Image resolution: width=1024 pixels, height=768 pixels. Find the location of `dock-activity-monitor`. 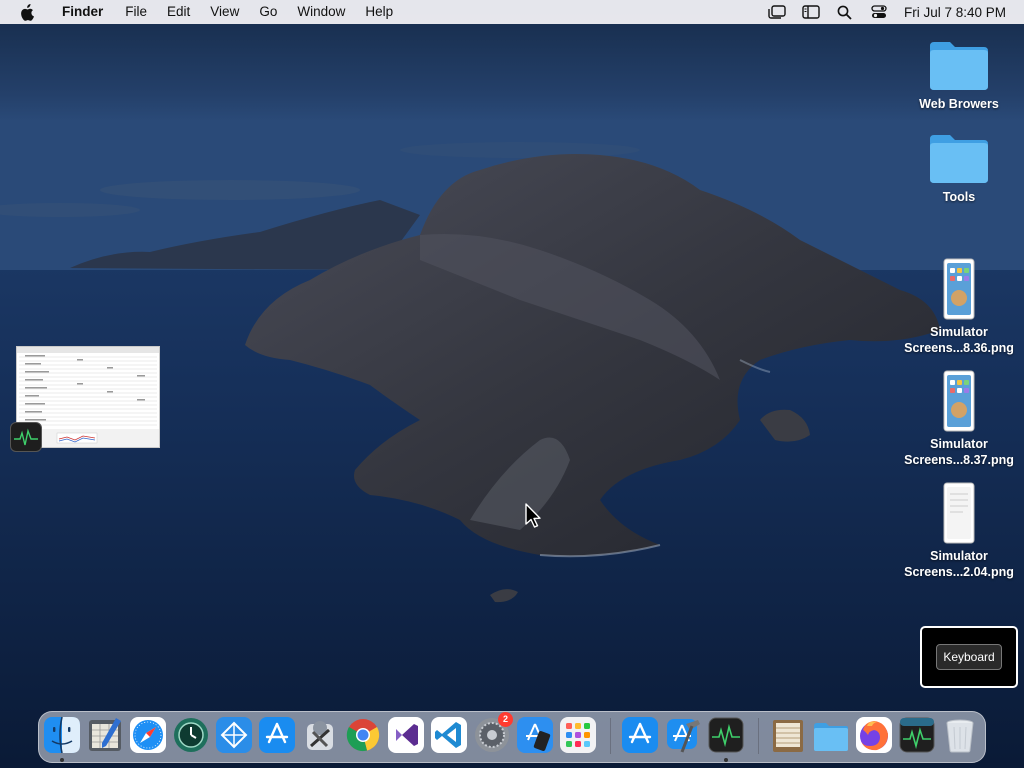

dock-activity-monitor is located at coordinates (726, 736).